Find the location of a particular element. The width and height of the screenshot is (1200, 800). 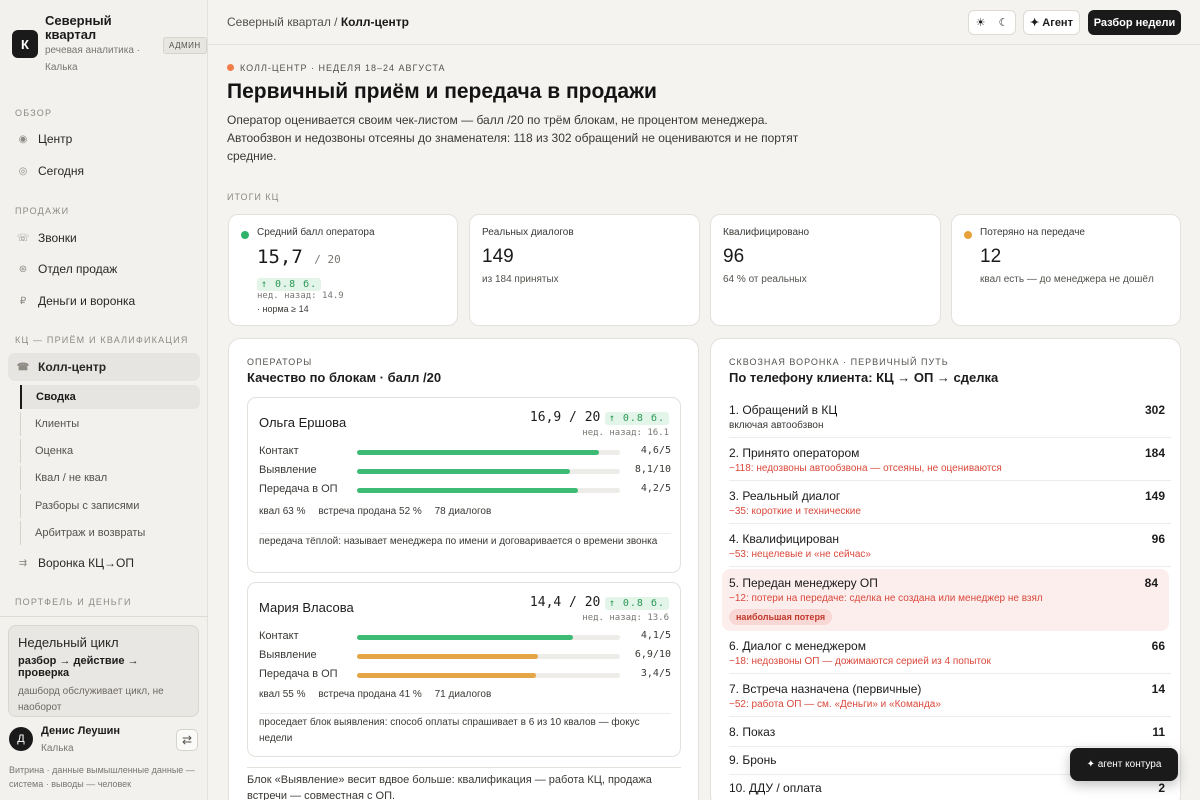

sidebar-sub-clients: Клиенты is located at coordinates (110, 424).